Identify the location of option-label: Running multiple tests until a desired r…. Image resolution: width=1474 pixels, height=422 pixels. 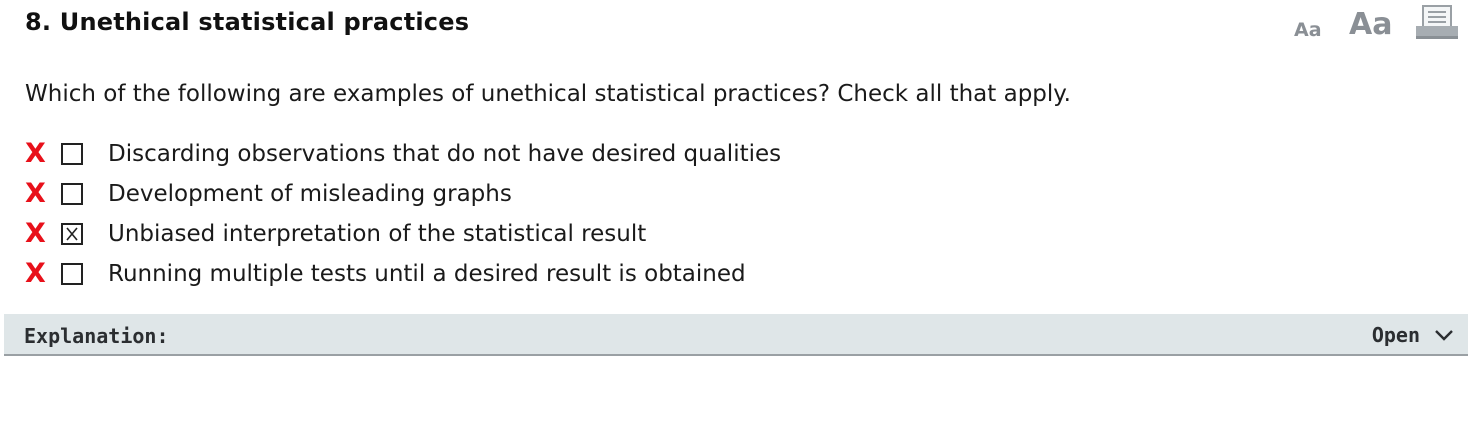
(427, 274).